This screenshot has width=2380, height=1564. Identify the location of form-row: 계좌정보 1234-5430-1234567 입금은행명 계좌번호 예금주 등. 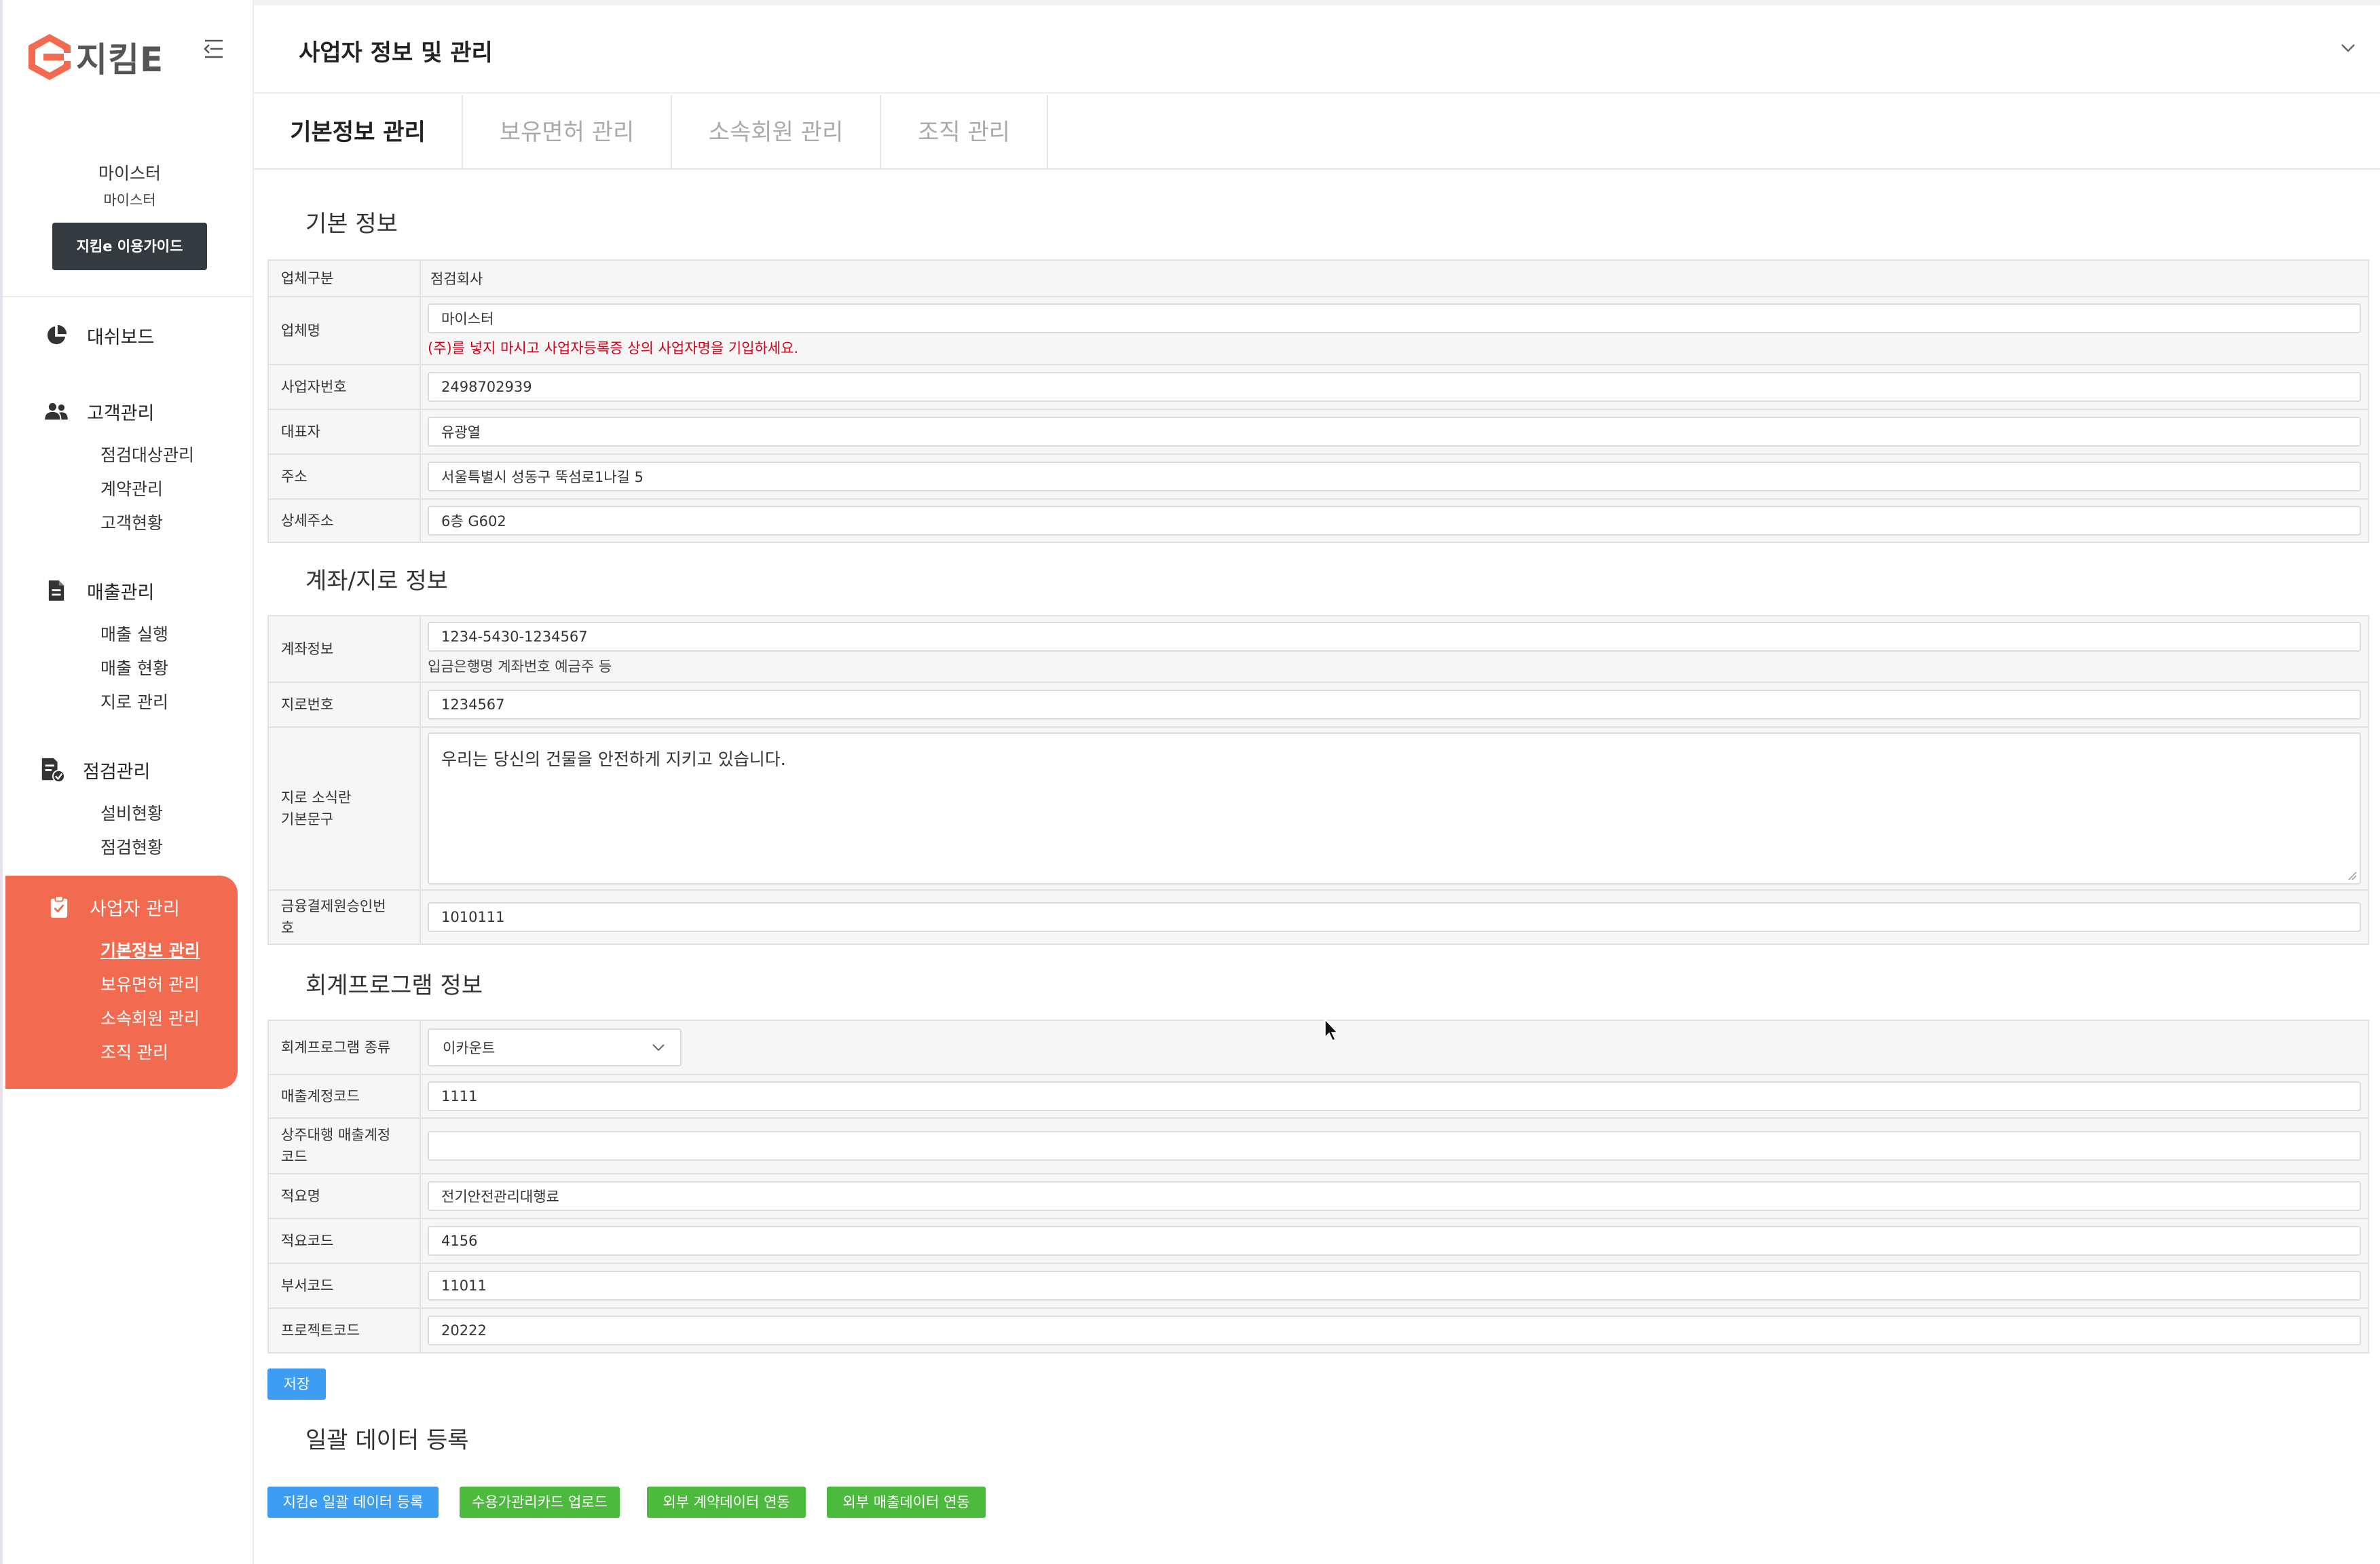
(1318, 649).